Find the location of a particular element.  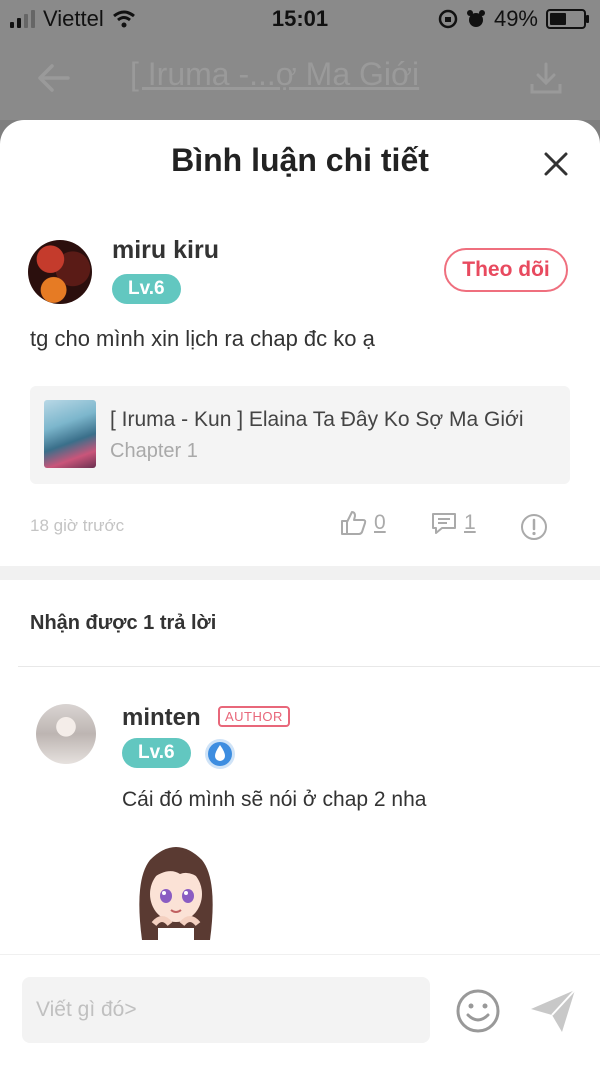

divider-line is located at coordinates (309, 666).